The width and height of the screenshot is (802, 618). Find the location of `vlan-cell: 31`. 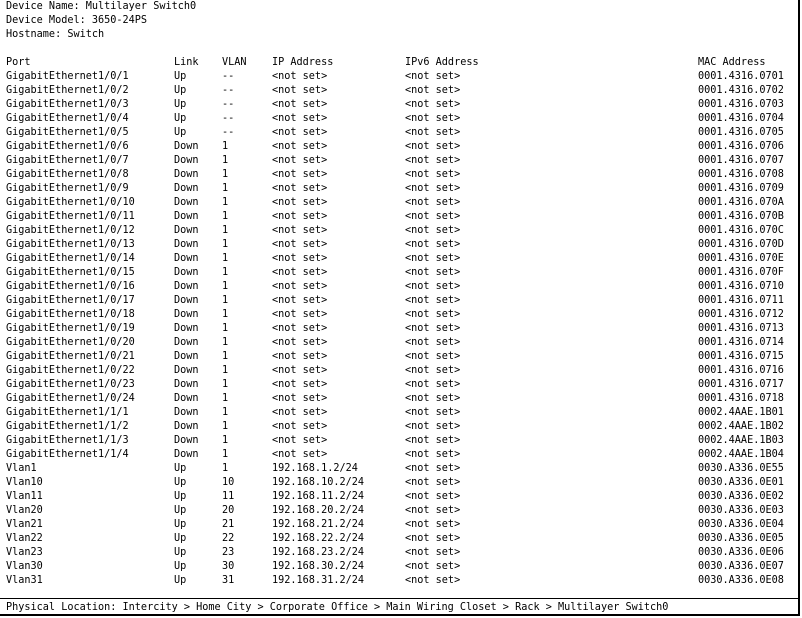

vlan-cell: 31 is located at coordinates (228, 580).